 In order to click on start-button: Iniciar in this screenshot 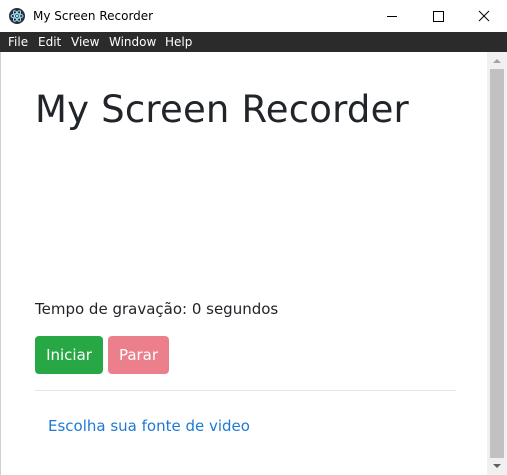, I will do `click(69, 355)`.